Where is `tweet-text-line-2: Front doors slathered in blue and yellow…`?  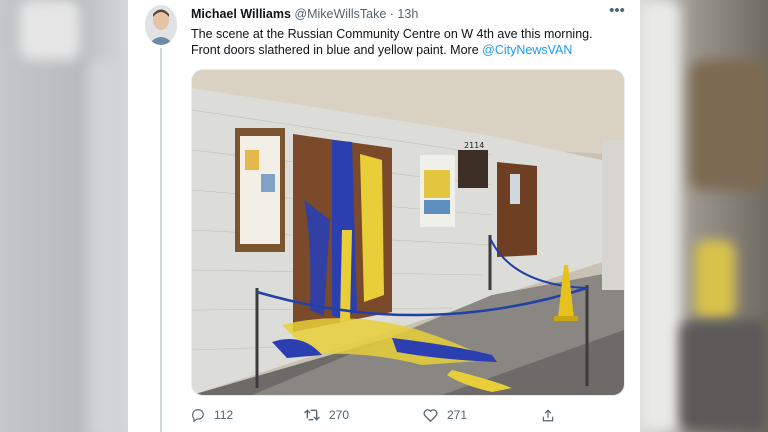 tweet-text-line-2: Front doors slathered in blue and yellow… is located at coordinates (406, 50).